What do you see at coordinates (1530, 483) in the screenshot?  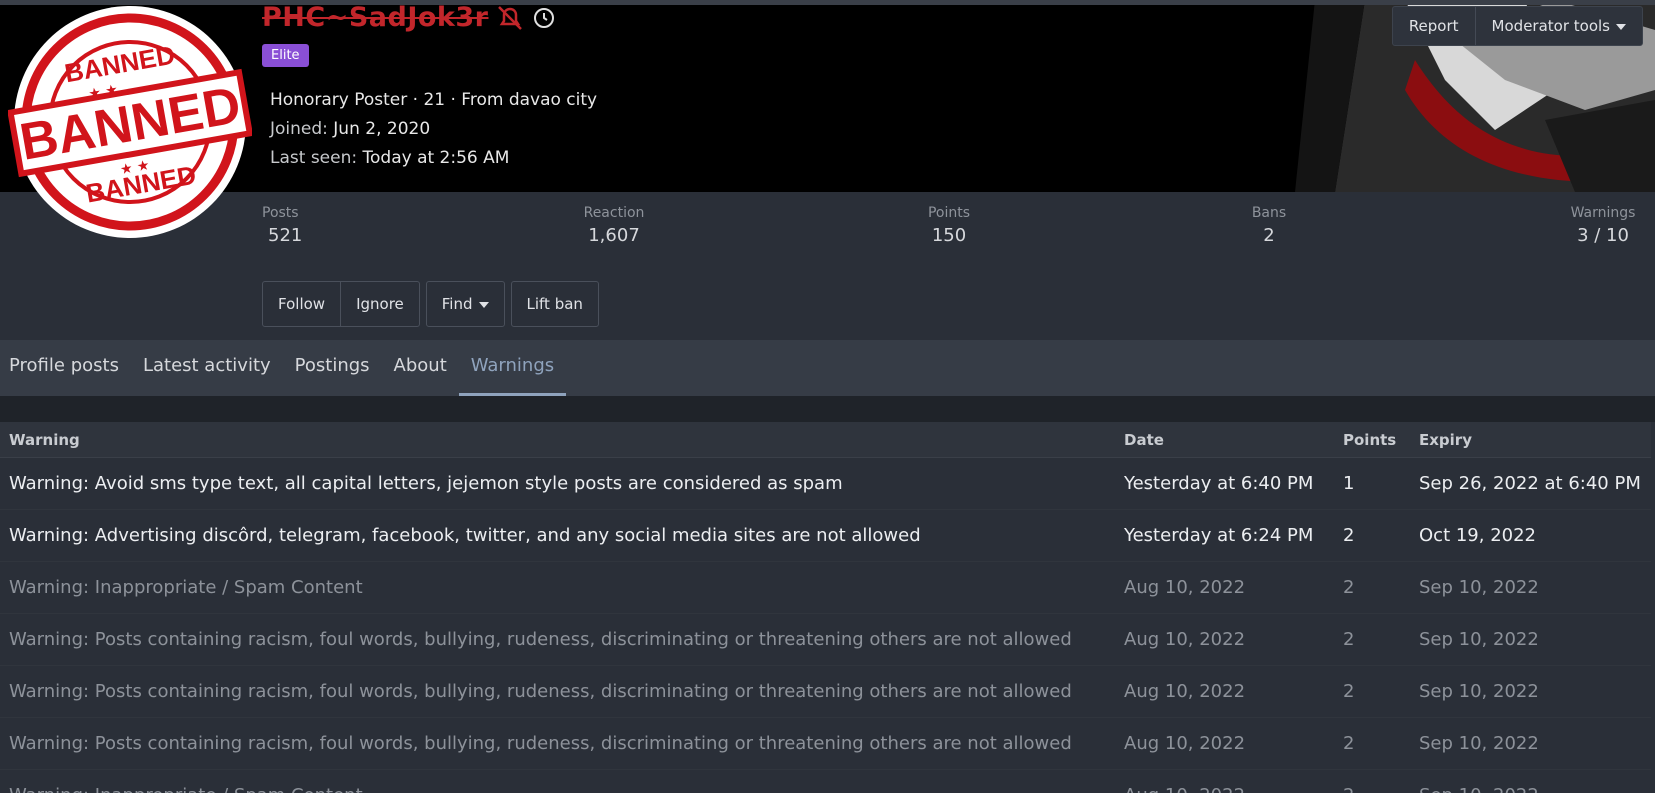 I see `expiry-cell: Sep 26, 2022 at 6:40 PM` at bounding box center [1530, 483].